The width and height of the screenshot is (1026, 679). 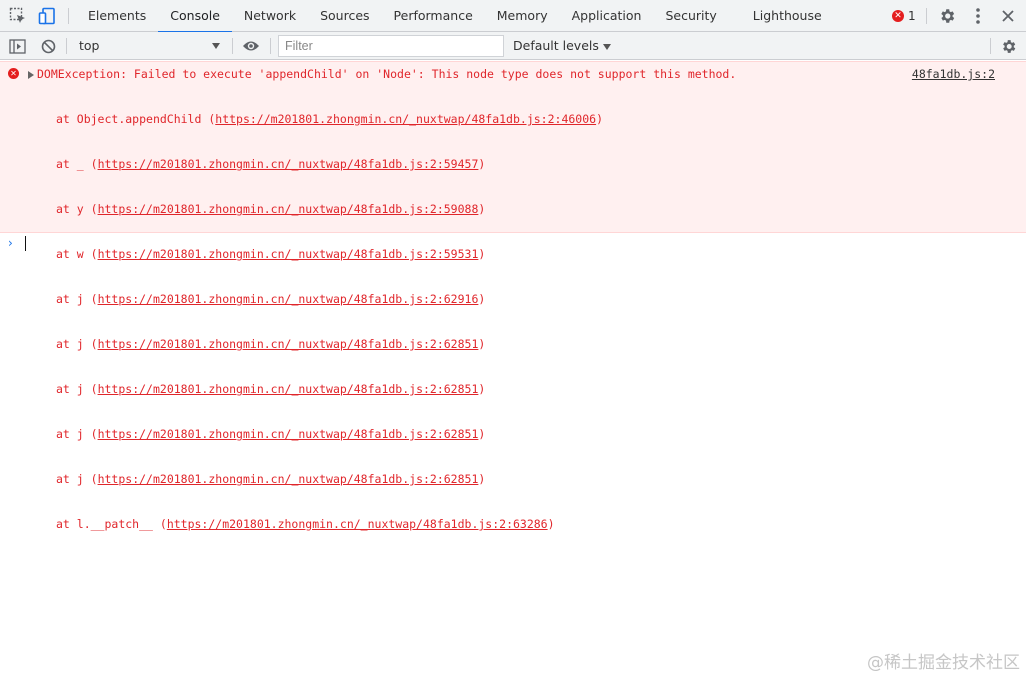 What do you see at coordinates (912, 16) in the screenshot?
I see `error-count: 1` at bounding box center [912, 16].